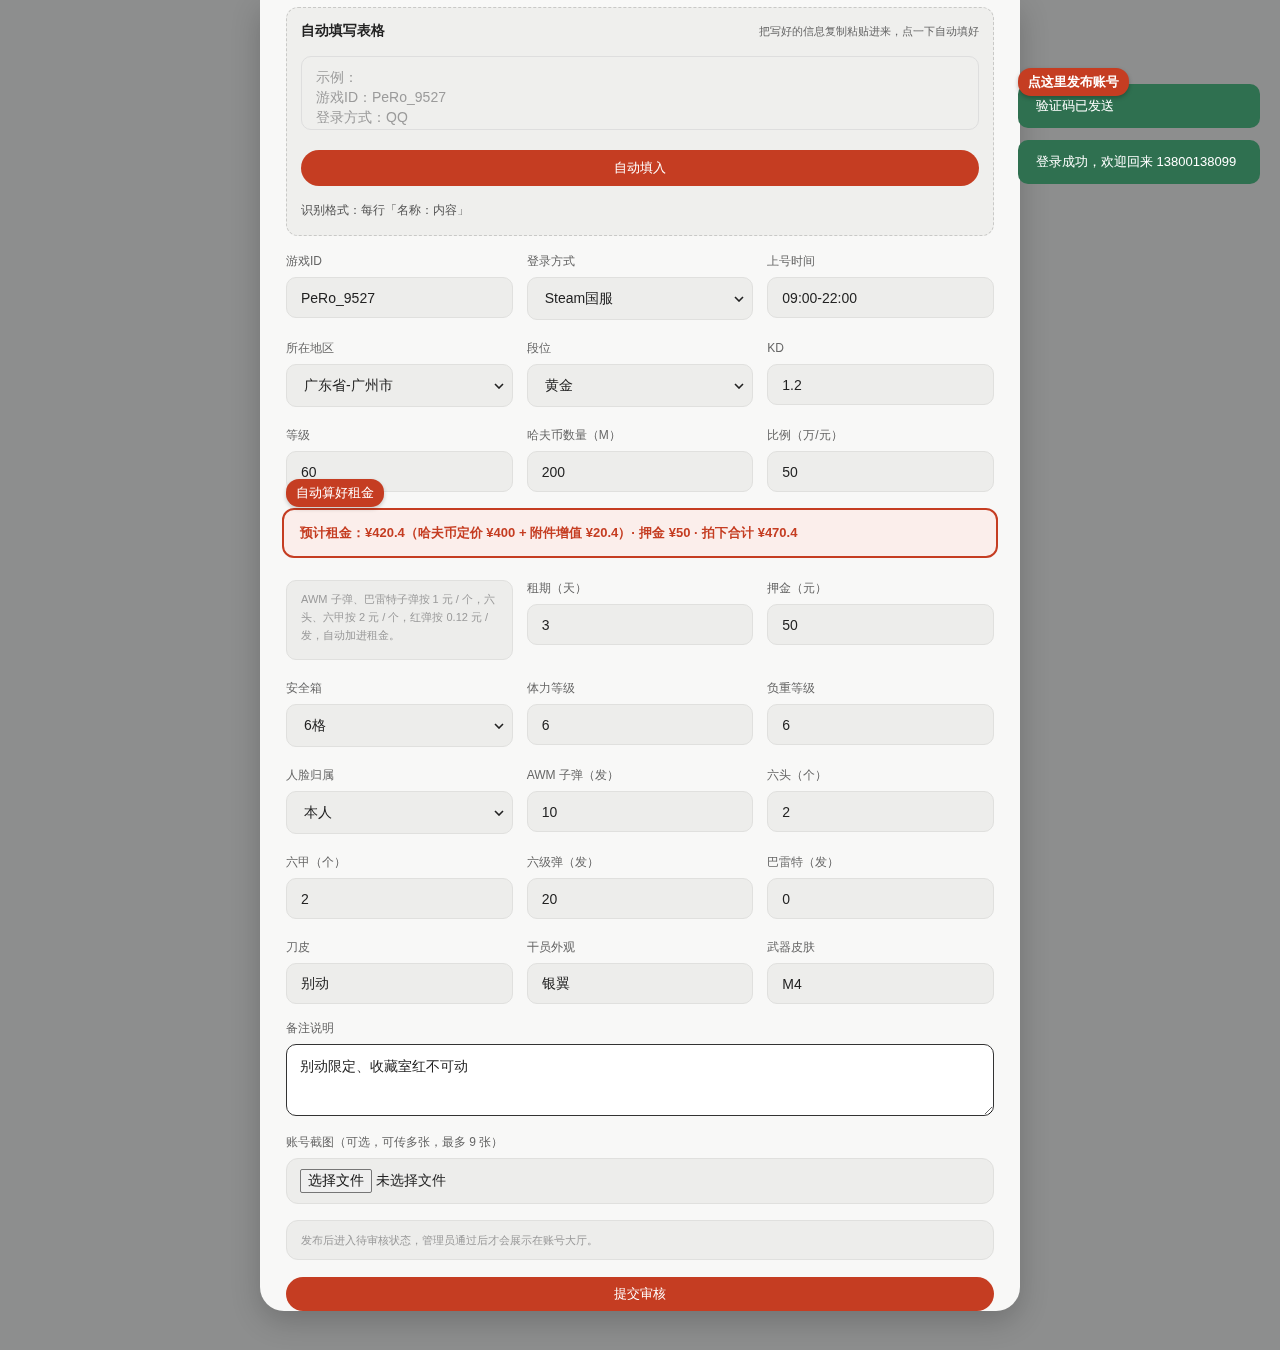  What do you see at coordinates (640, 1240) in the screenshot?
I see `notice-text: 发布后进入待审核状态，管理员通过后才会展示在账号大厅。` at bounding box center [640, 1240].